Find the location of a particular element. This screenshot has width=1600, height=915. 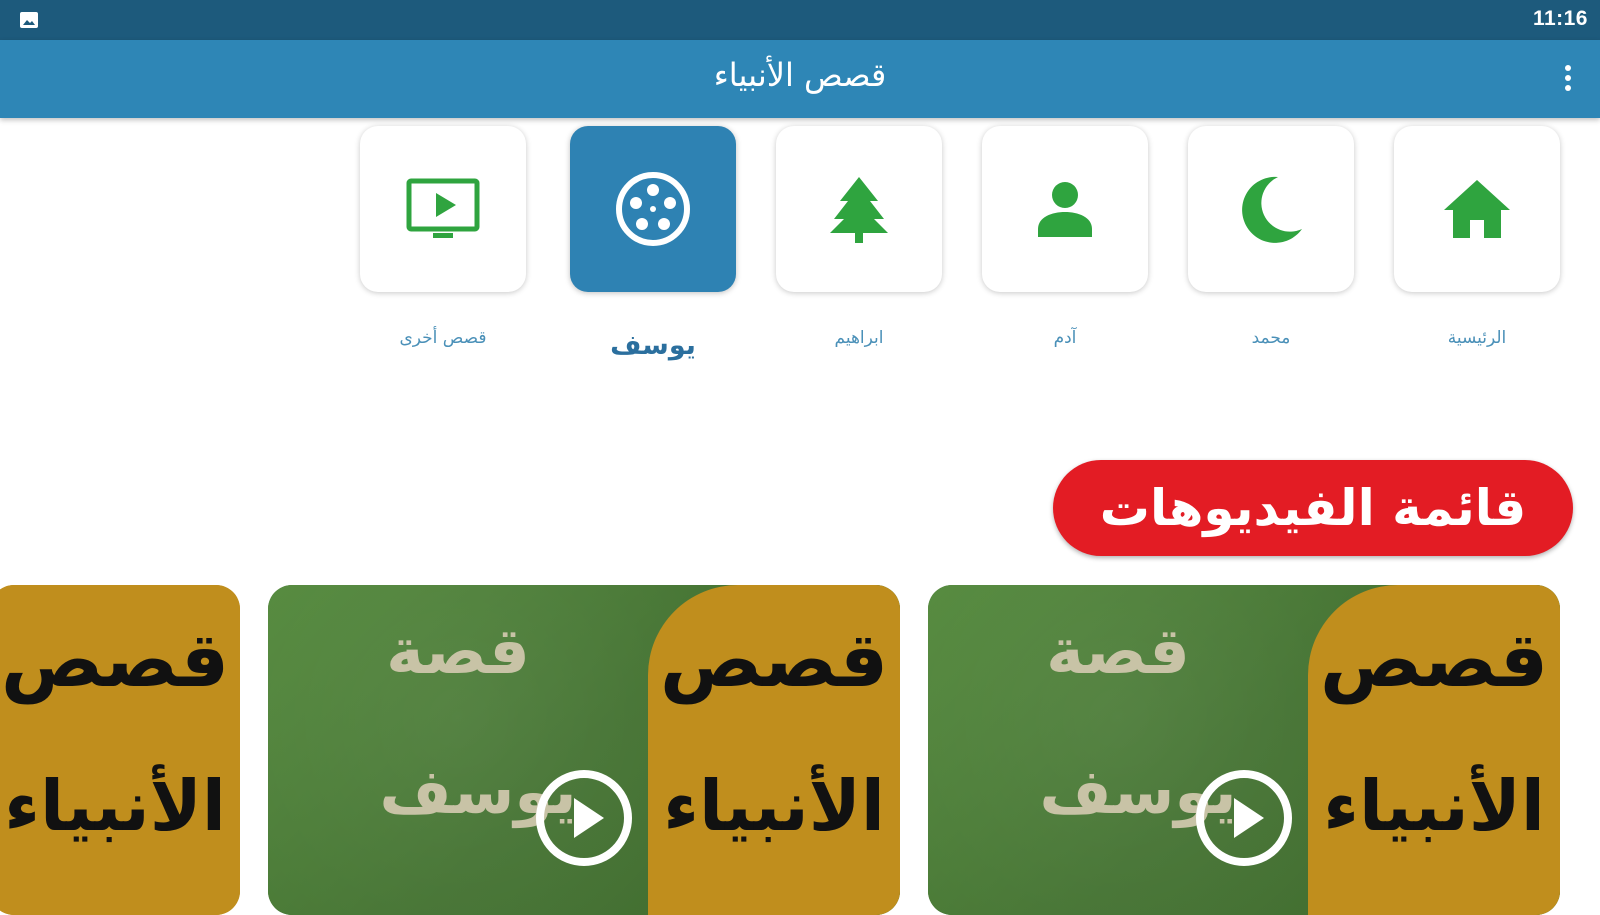

nav-item-adam: آدم is located at coordinates (1065, 237).